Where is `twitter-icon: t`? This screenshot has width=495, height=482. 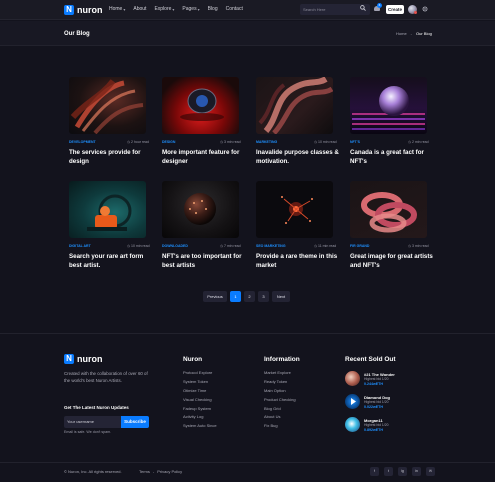
twitter-icon: t is located at coordinates (388, 471).